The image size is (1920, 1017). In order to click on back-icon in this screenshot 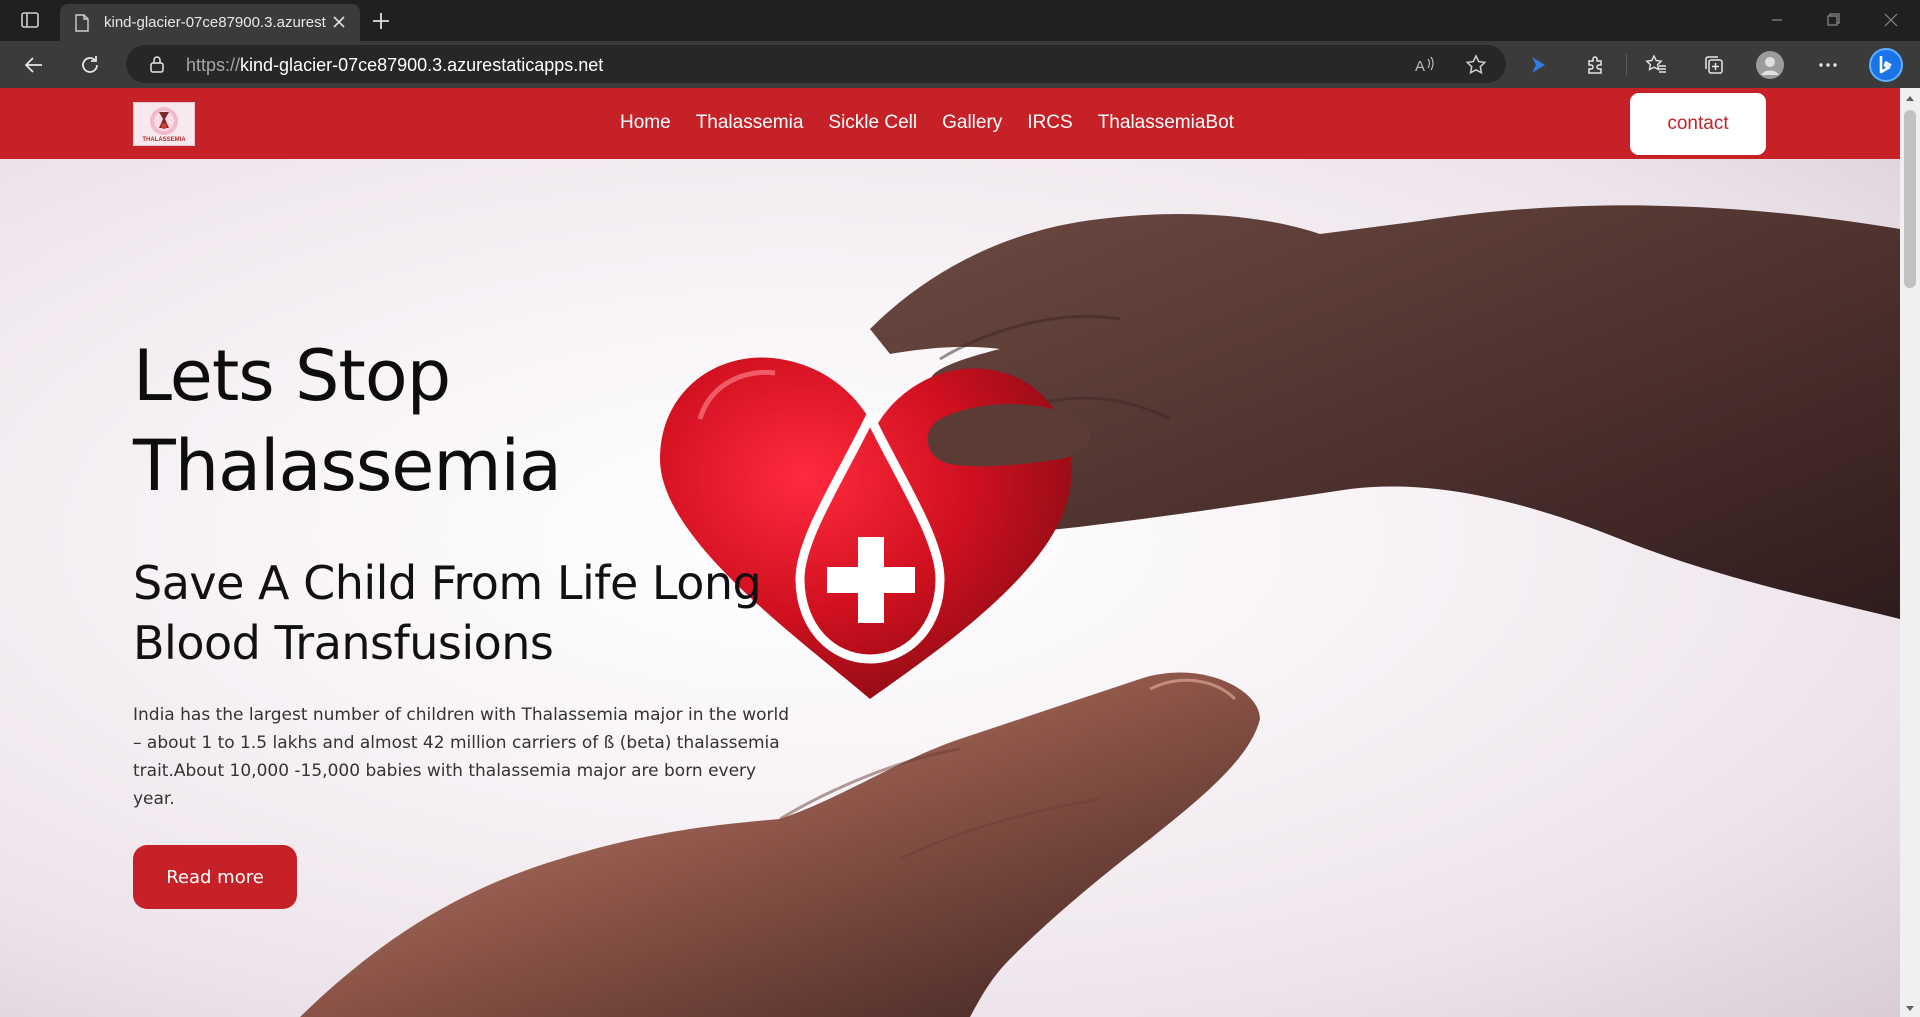, I will do `click(34, 65)`.